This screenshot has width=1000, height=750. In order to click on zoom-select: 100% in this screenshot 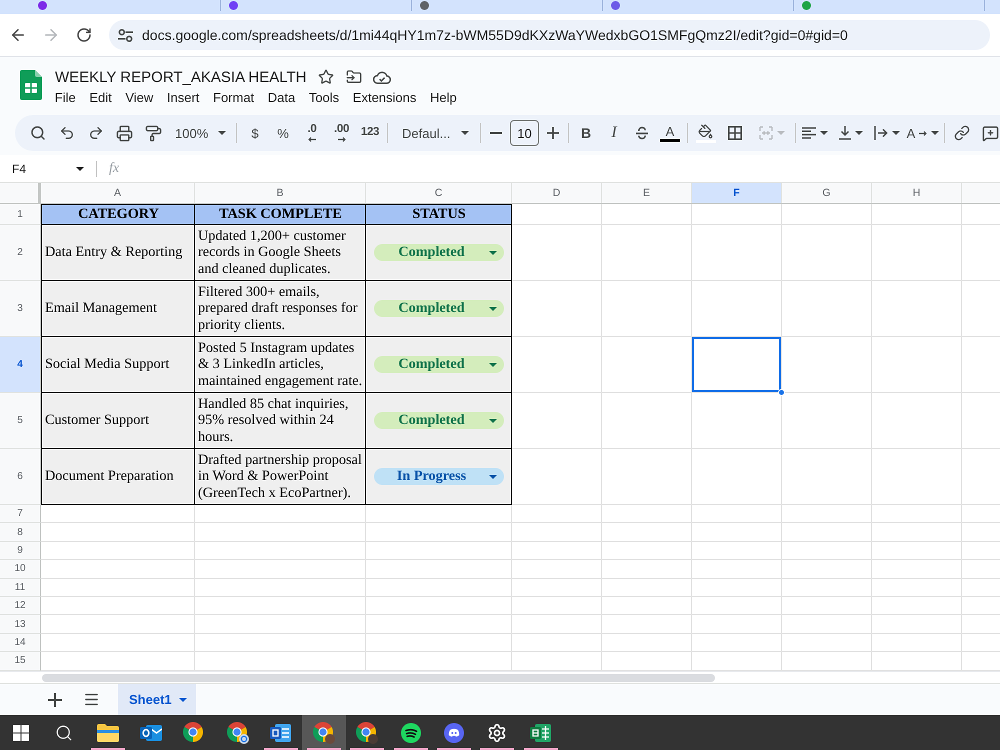, I will do `click(200, 133)`.